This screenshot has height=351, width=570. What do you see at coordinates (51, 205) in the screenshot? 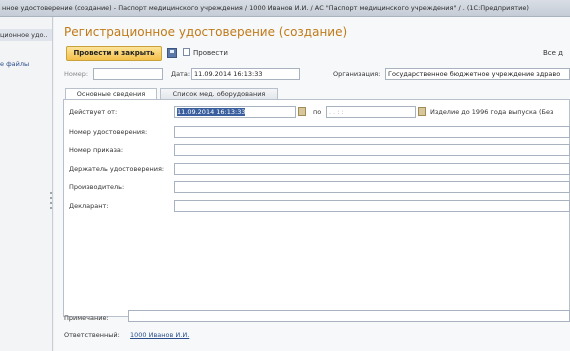
I see `panel-splitter-handle` at bounding box center [51, 205].